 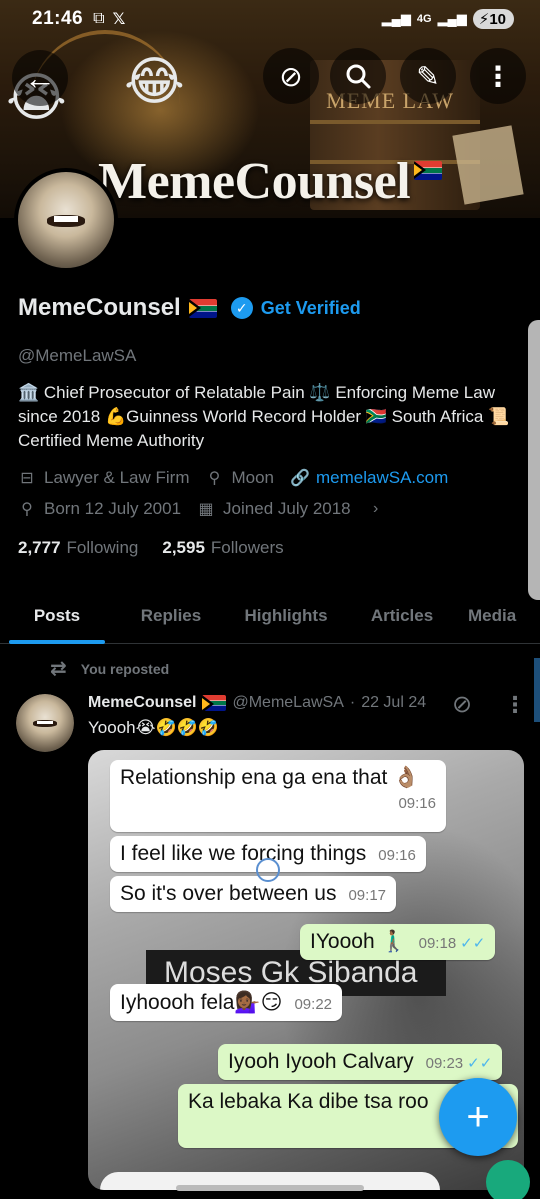 I want to click on website-link: memelawSA.com, so click(x=382, y=478).